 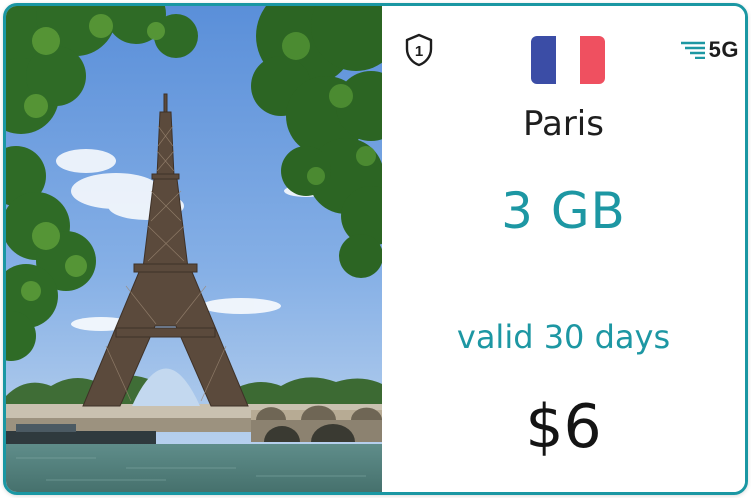 I want to click on flag-stripe-white, so click(x=568, y=60).